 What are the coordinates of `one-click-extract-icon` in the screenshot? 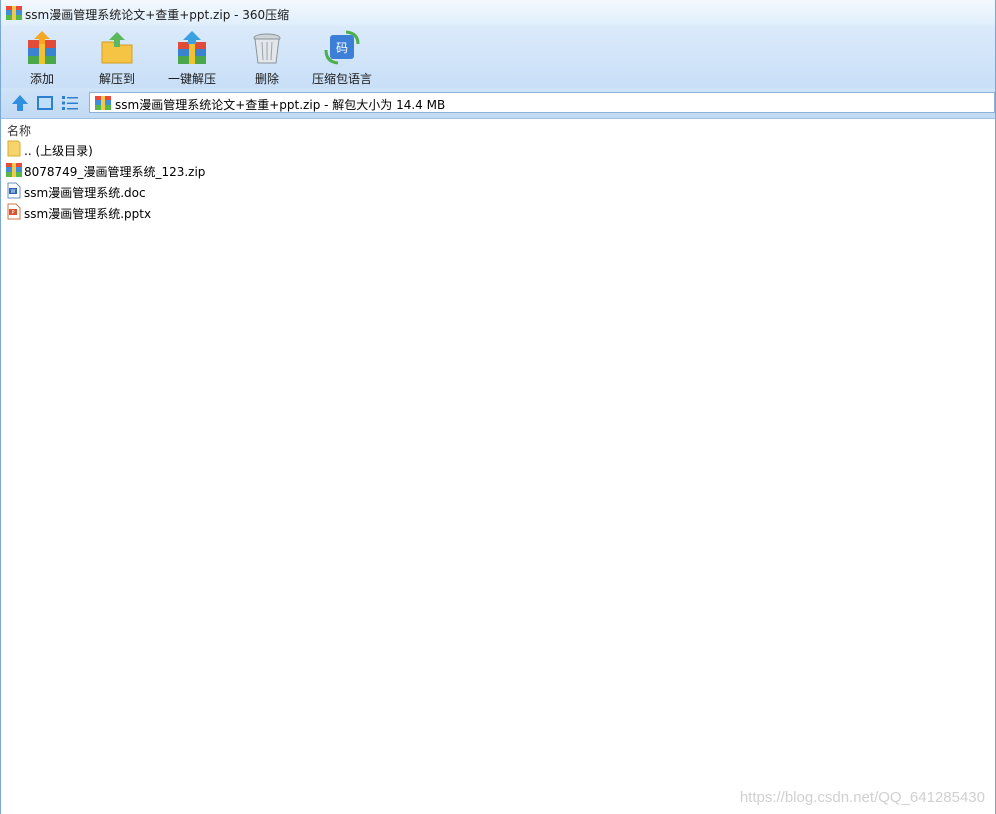 It's located at (192, 47).